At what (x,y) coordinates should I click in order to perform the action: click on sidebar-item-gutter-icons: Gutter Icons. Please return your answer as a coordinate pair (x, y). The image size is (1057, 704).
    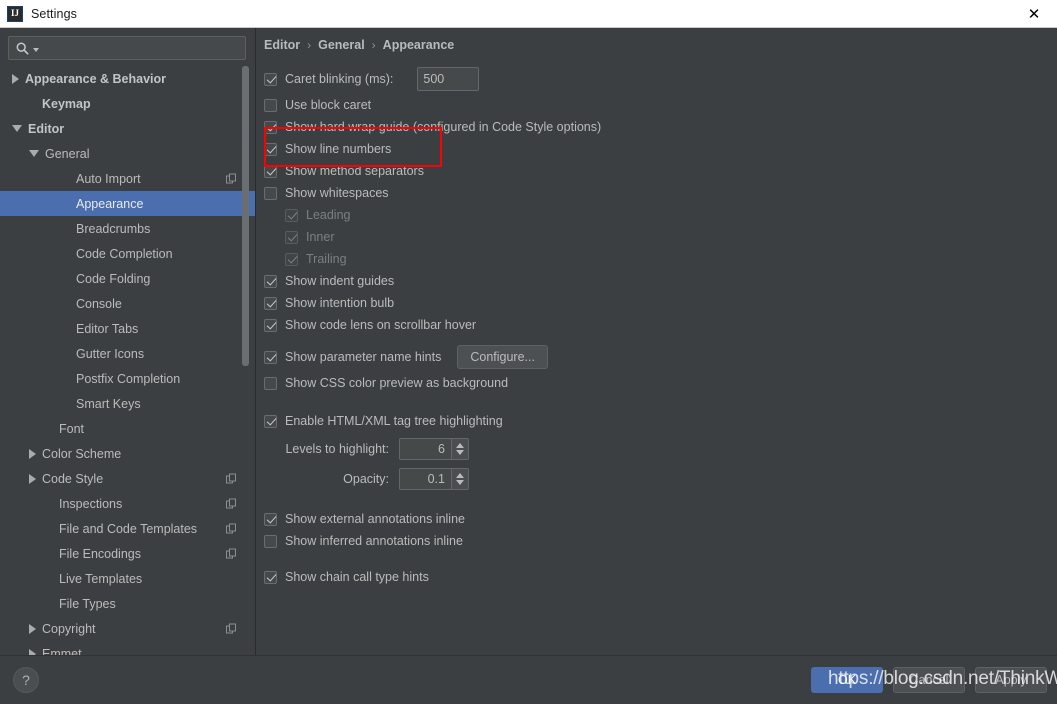
    Looking at the image, I should click on (127, 353).